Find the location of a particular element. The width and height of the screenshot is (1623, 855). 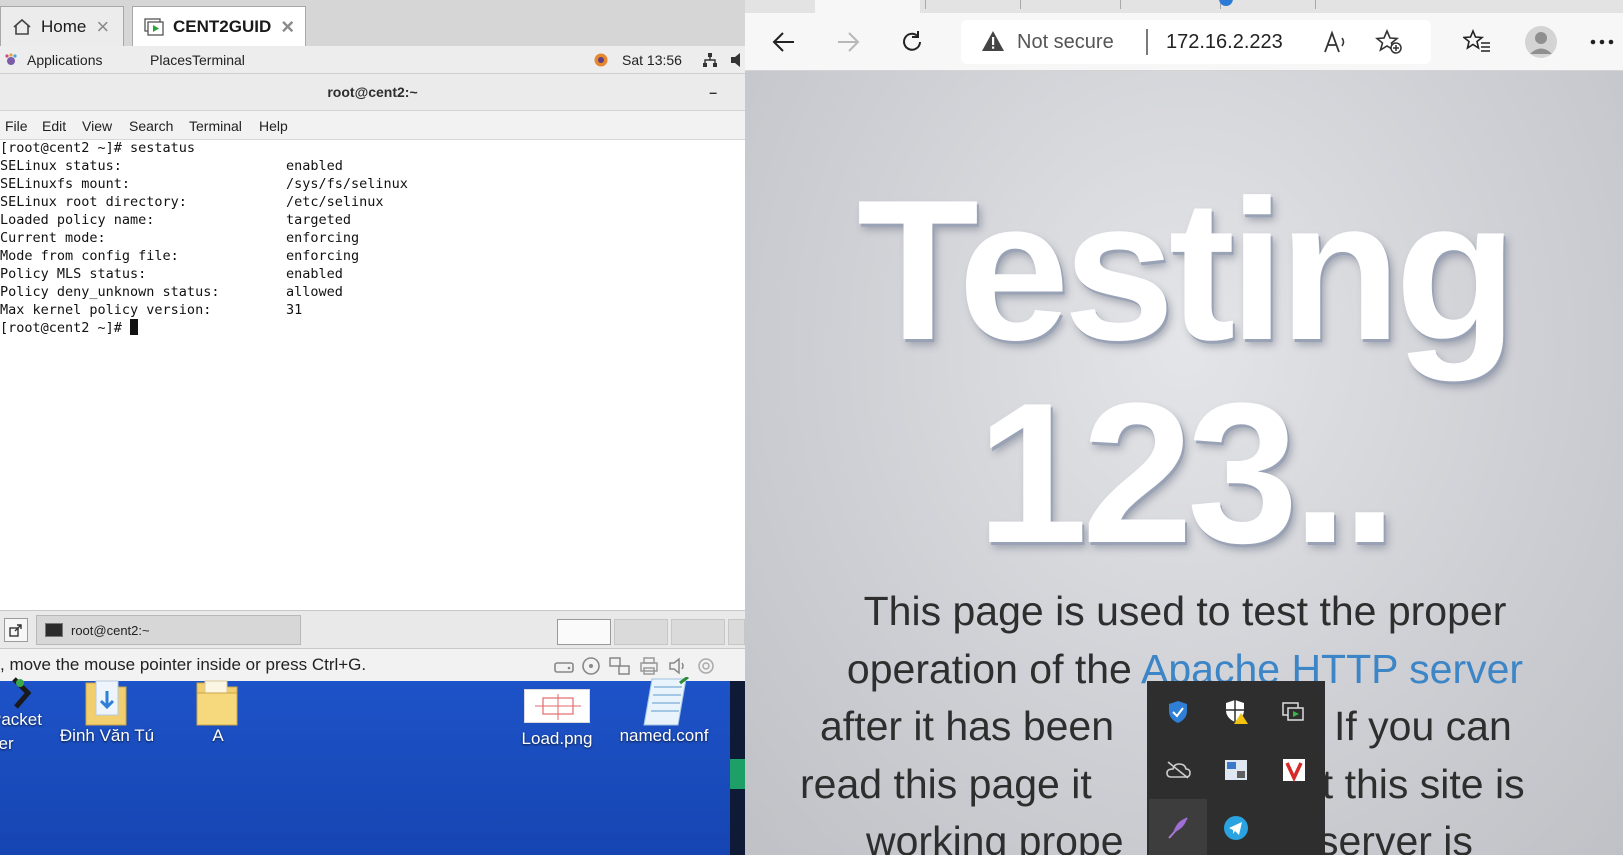

window-edge-accent is located at coordinates (737, 774).